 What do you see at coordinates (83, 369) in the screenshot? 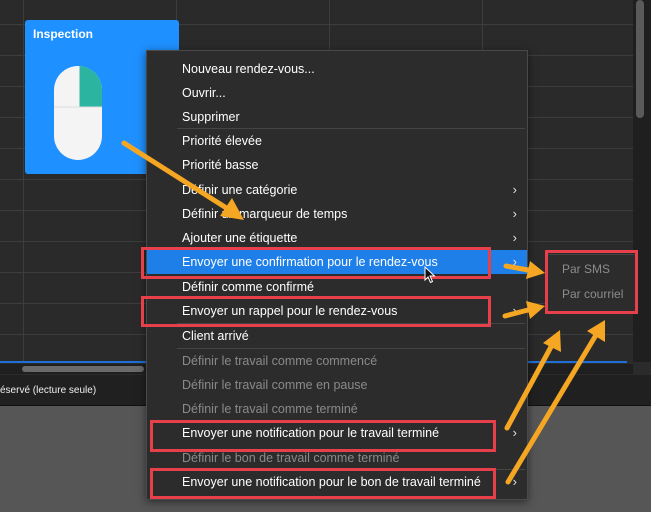
I see `horizontal-scroll-thumb` at bounding box center [83, 369].